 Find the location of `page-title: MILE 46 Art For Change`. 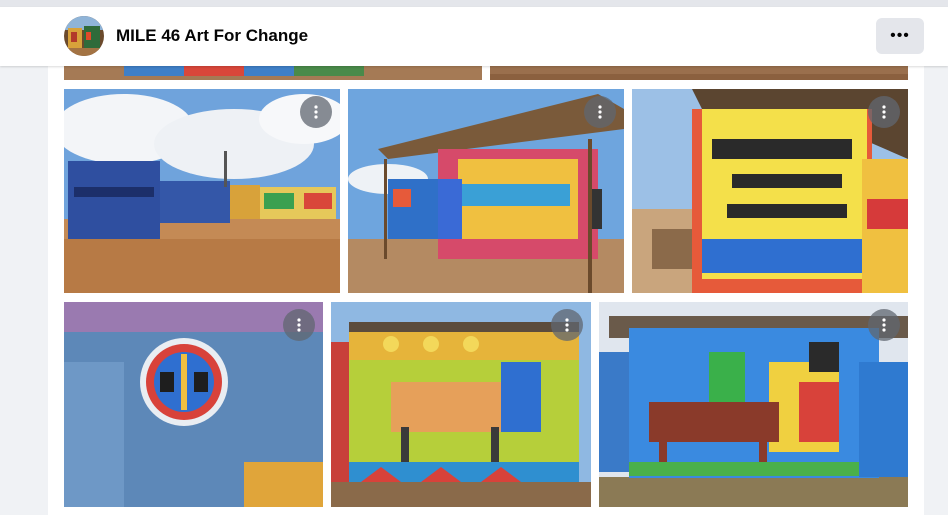

page-title: MILE 46 Art For Change is located at coordinates (212, 36).